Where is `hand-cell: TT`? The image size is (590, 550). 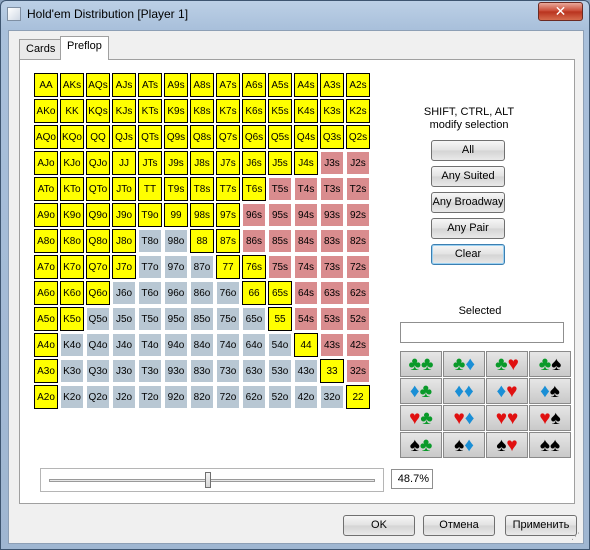
hand-cell: TT is located at coordinates (150, 189).